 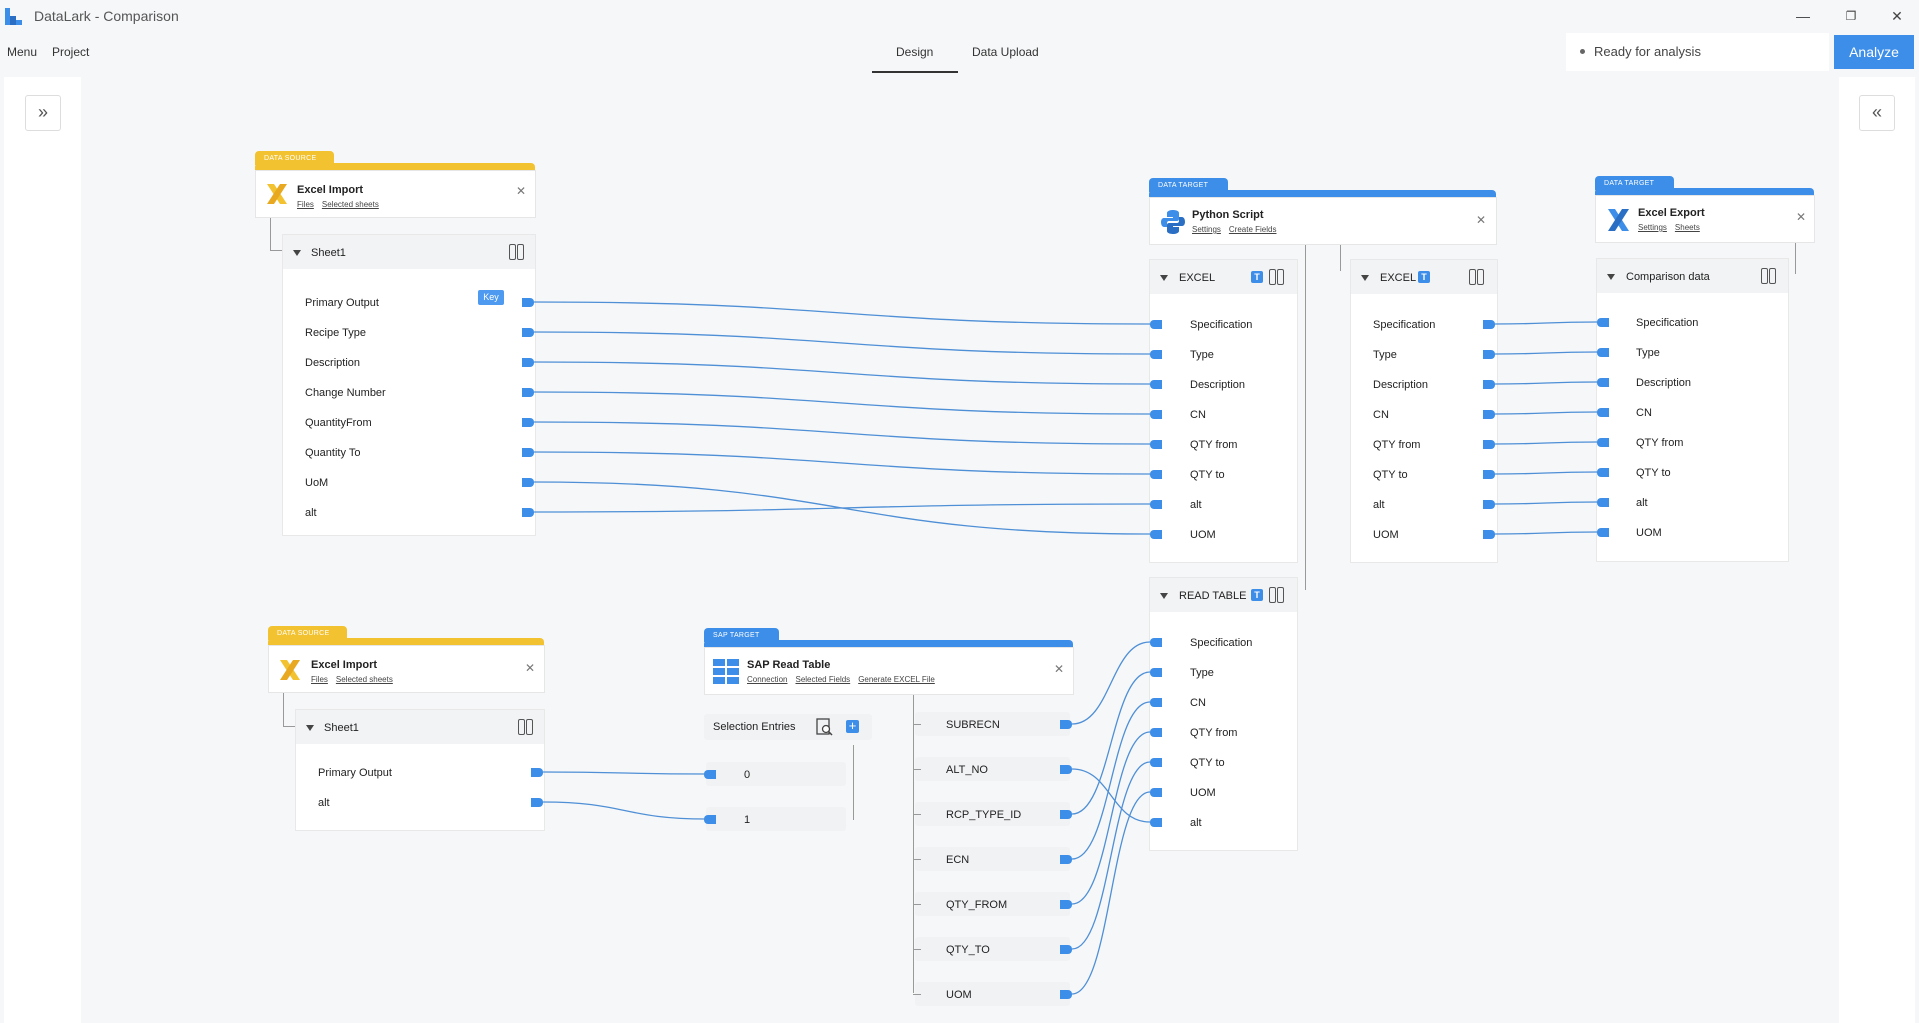 What do you see at coordinates (406, 669) in the screenshot?
I see `source-2-header: Excel Import Files Selected sheets ✕` at bounding box center [406, 669].